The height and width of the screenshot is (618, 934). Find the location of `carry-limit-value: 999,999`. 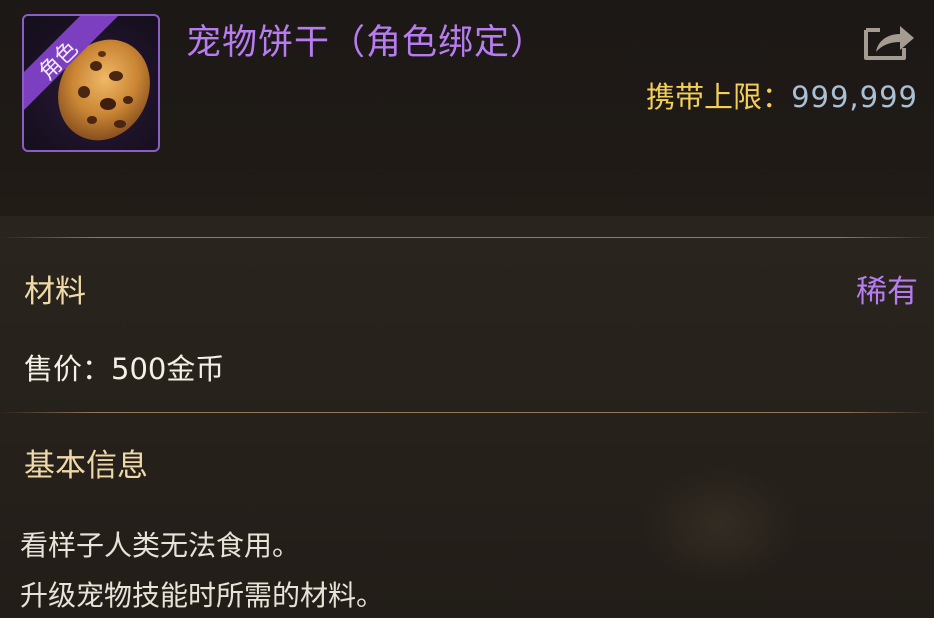

carry-limit-value: 999,999 is located at coordinates (854, 97).